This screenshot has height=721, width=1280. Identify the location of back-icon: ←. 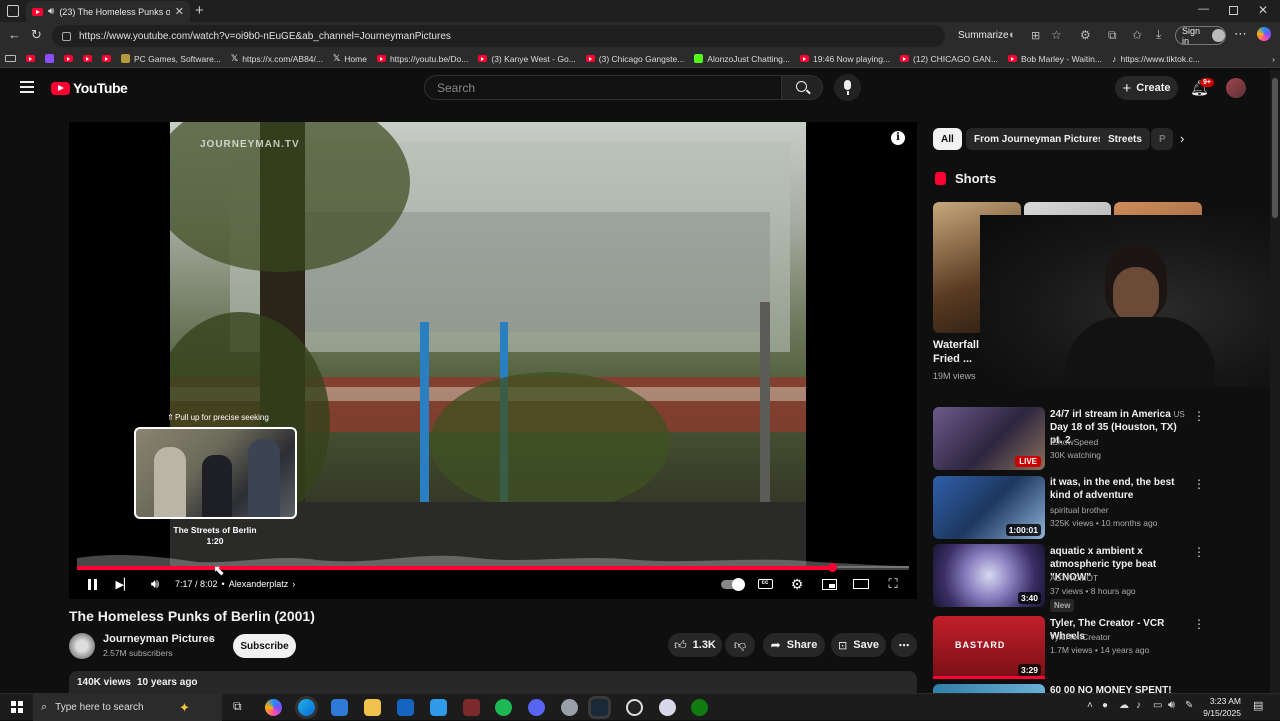
(14, 34).